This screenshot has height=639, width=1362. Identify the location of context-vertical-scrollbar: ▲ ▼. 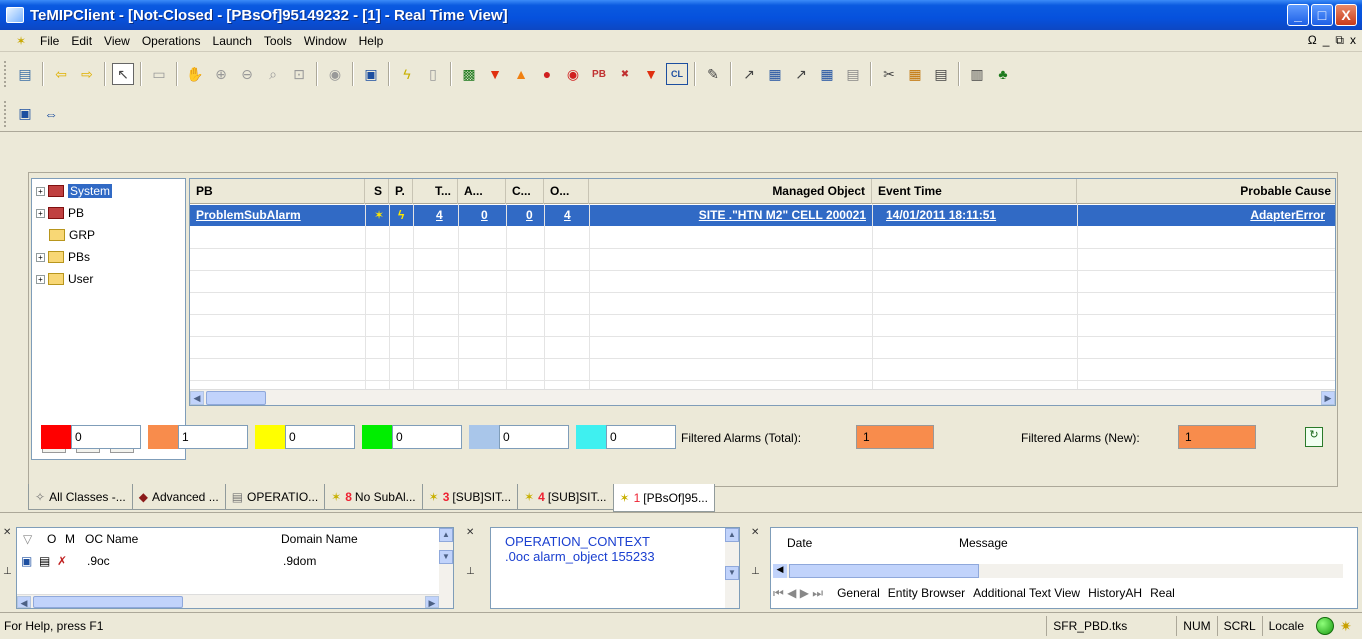
(732, 568).